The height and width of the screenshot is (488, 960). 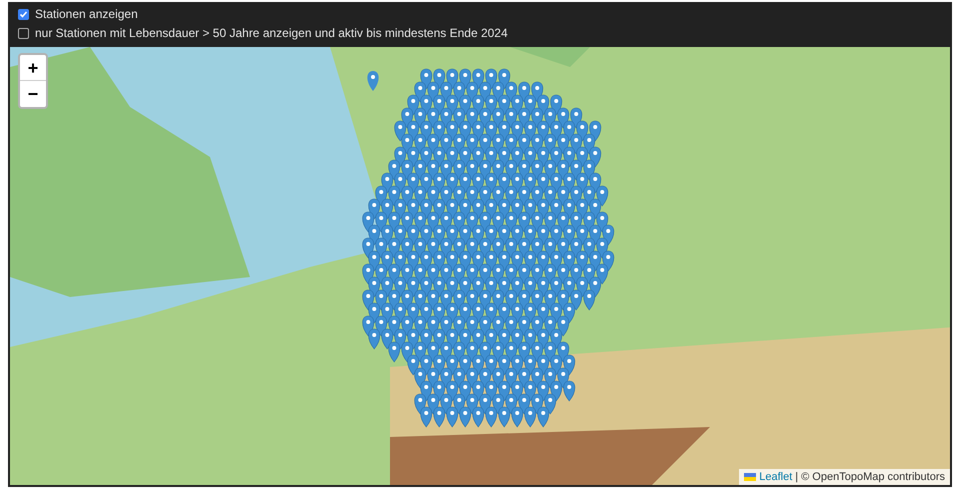 What do you see at coordinates (271, 33) in the screenshot?
I see `checkbox-label: nur Stationen mit Lebensdauer > 50 Jahre anzeigen und aktiv bis mindestens Ende 2024` at bounding box center [271, 33].